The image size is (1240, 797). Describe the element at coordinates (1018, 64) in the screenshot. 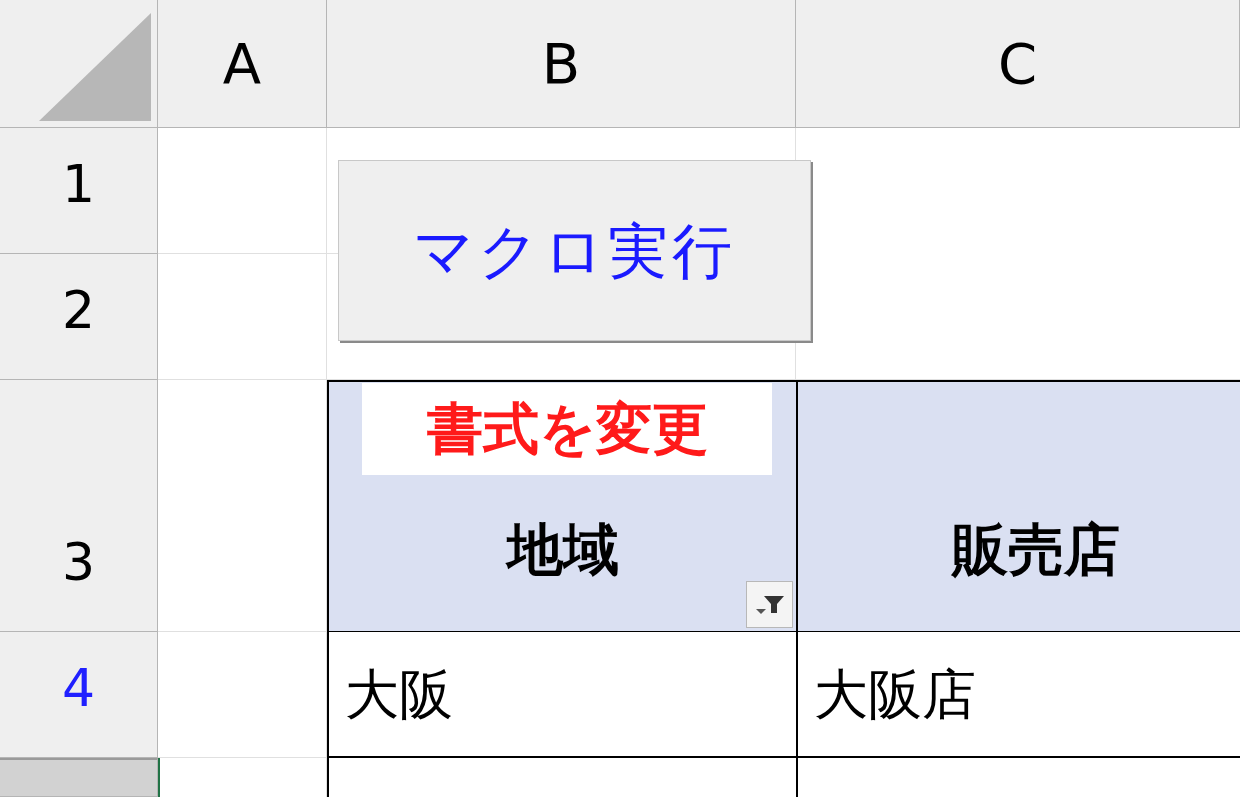

I see `column-header: C` at that location.